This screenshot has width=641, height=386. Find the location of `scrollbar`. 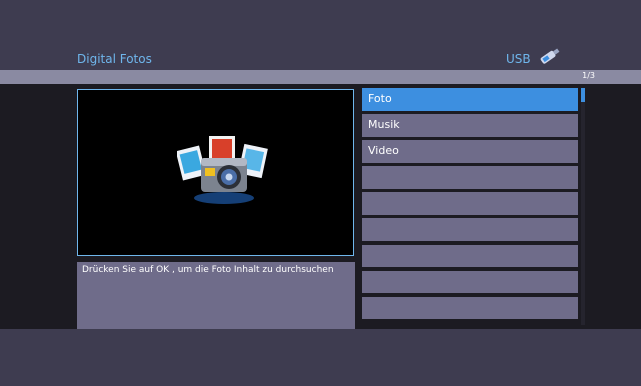

scrollbar is located at coordinates (583, 206).